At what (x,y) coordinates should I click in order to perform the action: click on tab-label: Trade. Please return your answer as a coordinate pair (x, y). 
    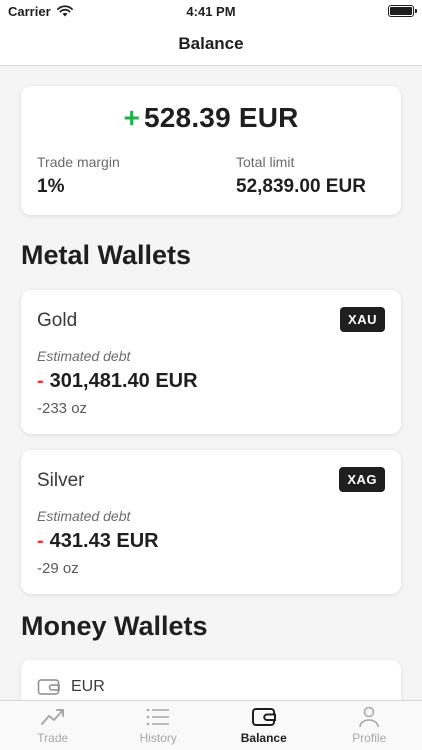
    Looking at the image, I should click on (53, 738).